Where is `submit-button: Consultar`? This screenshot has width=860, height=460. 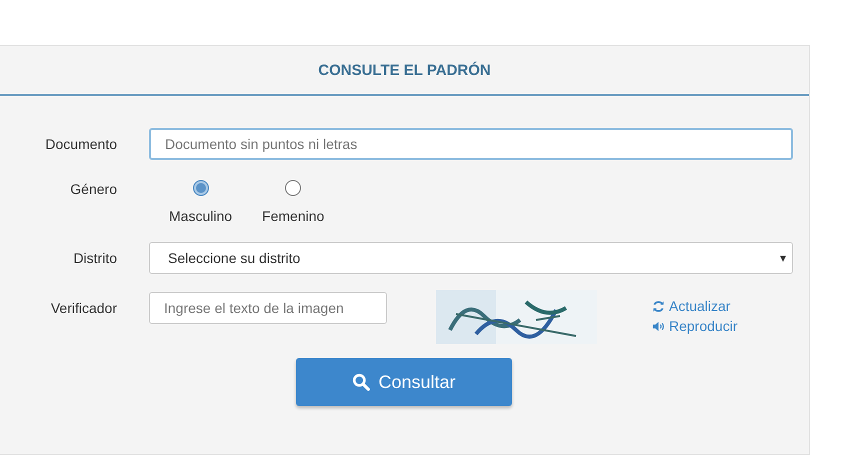
submit-button: Consultar is located at coordinates (404, 382).